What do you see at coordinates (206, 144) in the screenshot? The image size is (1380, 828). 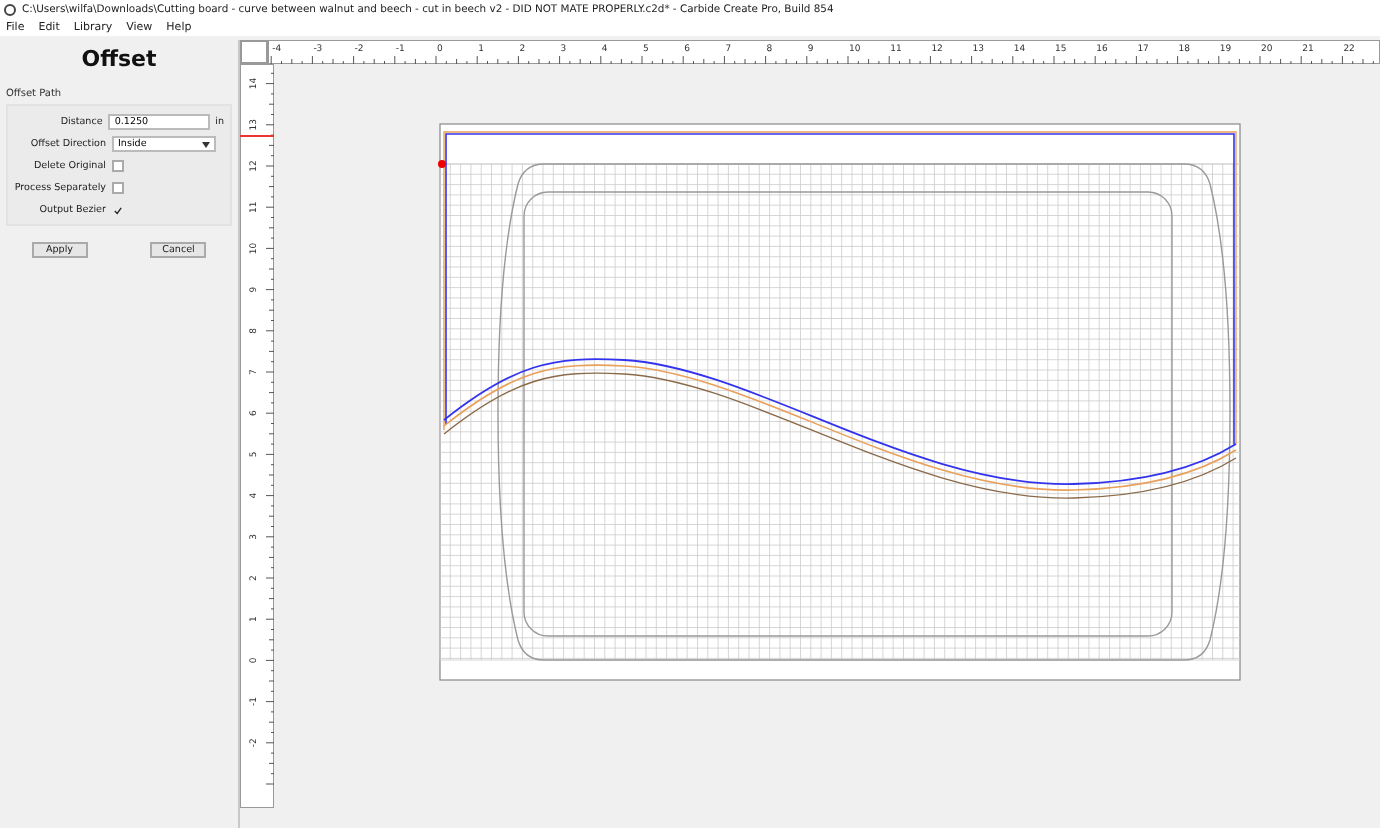 I see `caret-icon` at bounding box center [206, 144].